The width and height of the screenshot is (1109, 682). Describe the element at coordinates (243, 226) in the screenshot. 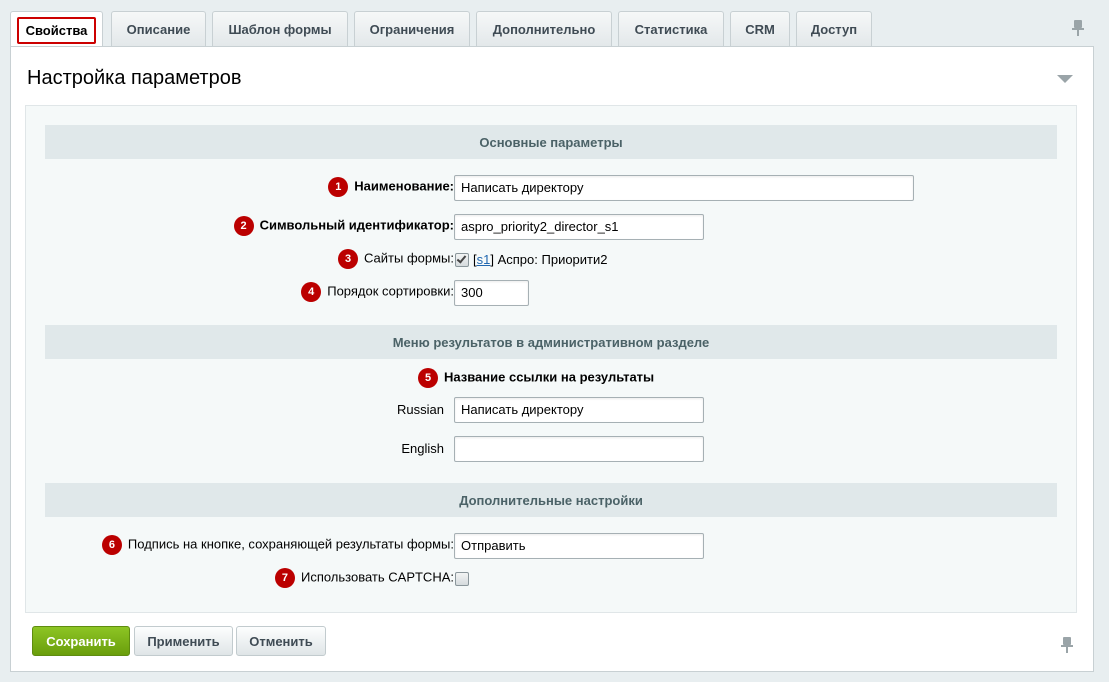

I see `badge-2: 2` at that location.